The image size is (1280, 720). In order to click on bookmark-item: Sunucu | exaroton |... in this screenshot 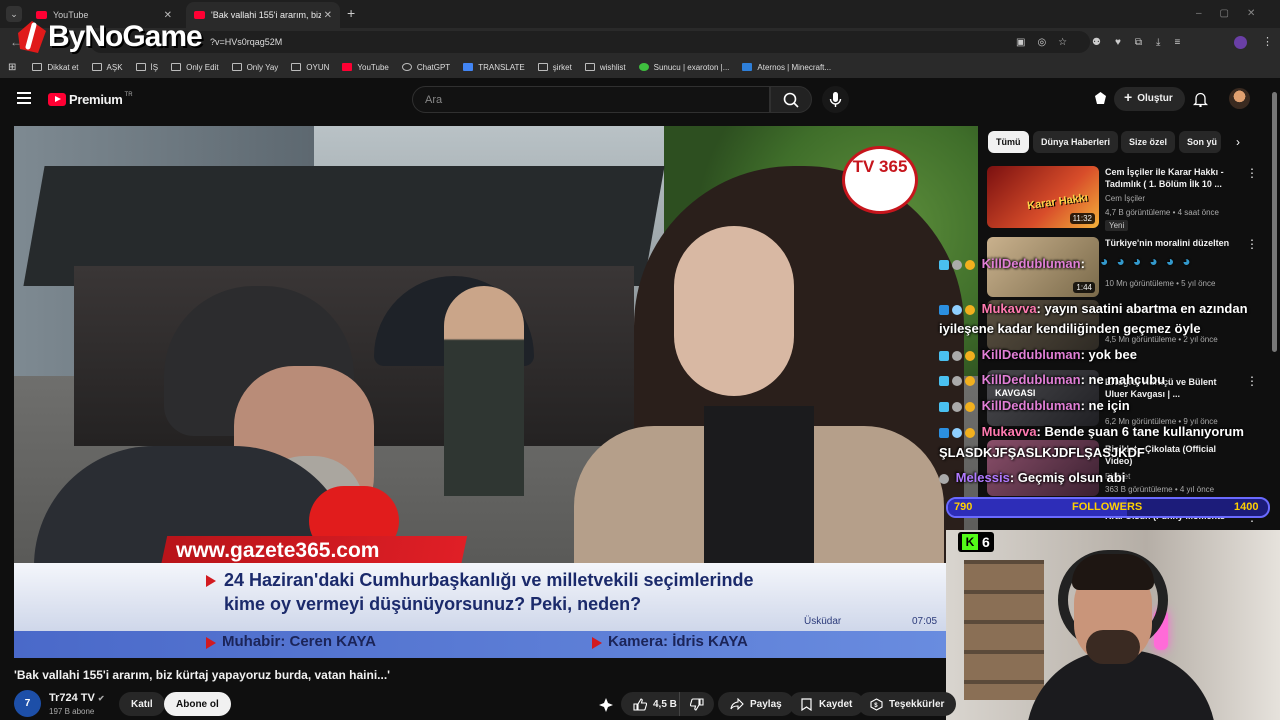, I will do `click(683, 67)`.